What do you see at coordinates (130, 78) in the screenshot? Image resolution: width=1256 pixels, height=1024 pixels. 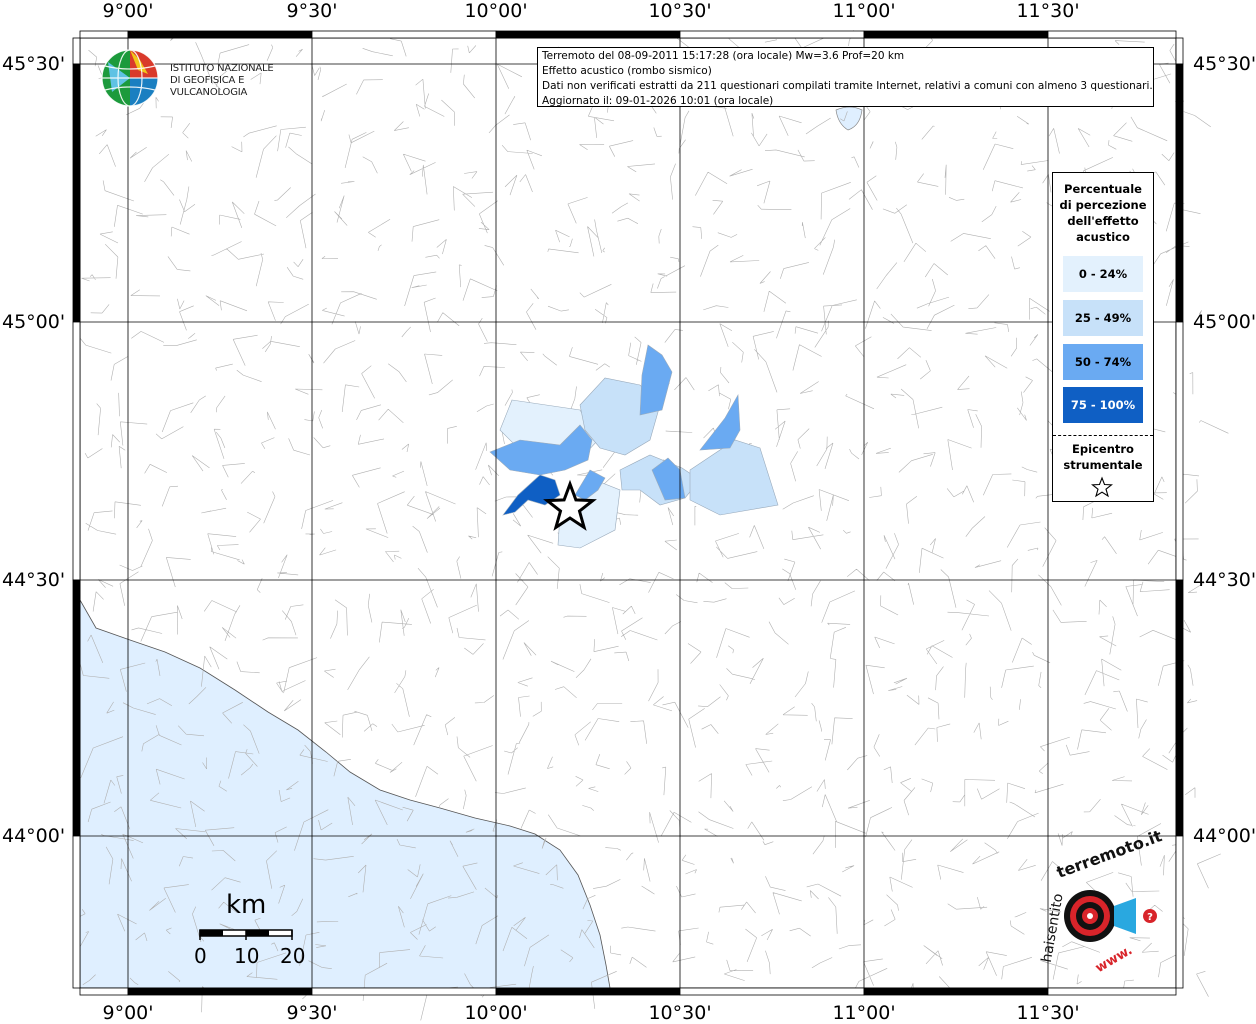 I see `globe-icon` at bounding box center [130, 78].